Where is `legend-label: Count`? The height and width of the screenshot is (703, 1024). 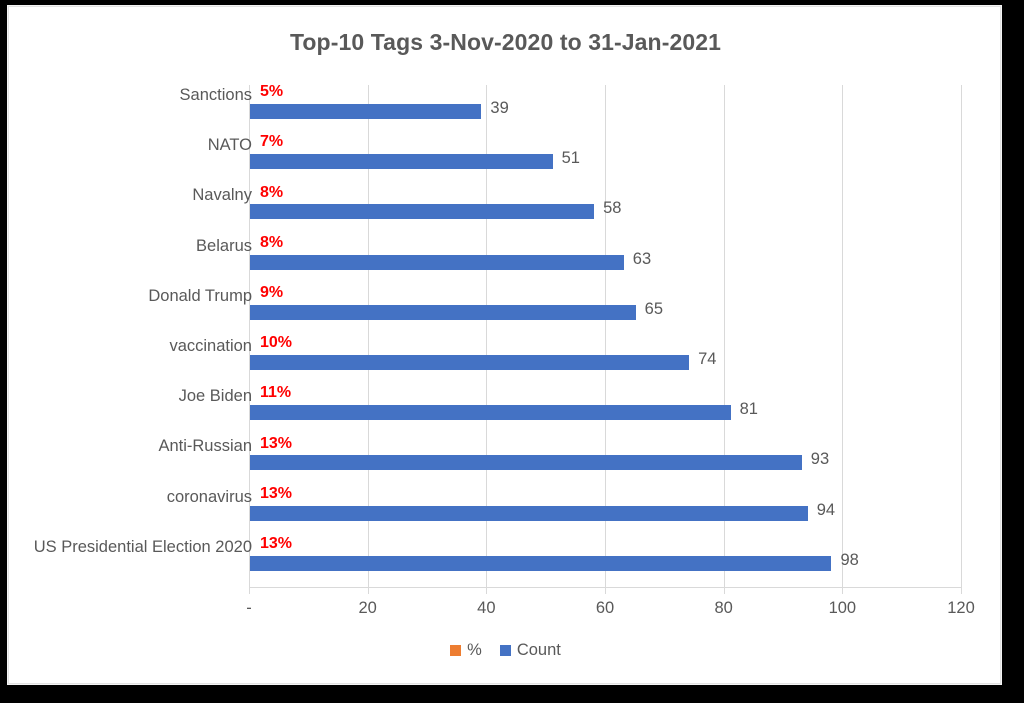 legend-label: Count is located at coordinates (538, 650).